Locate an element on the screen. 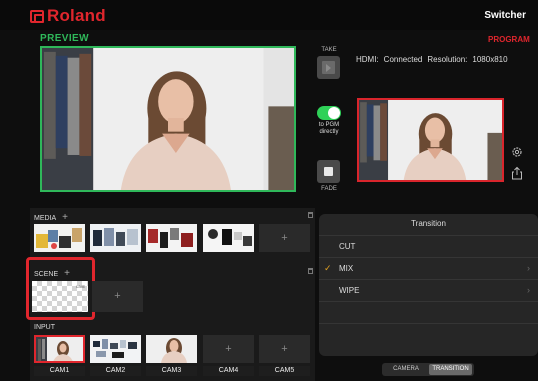 This screenshot has width=538, height=381. media-add-tile: + is located at coordinates (284, 238).